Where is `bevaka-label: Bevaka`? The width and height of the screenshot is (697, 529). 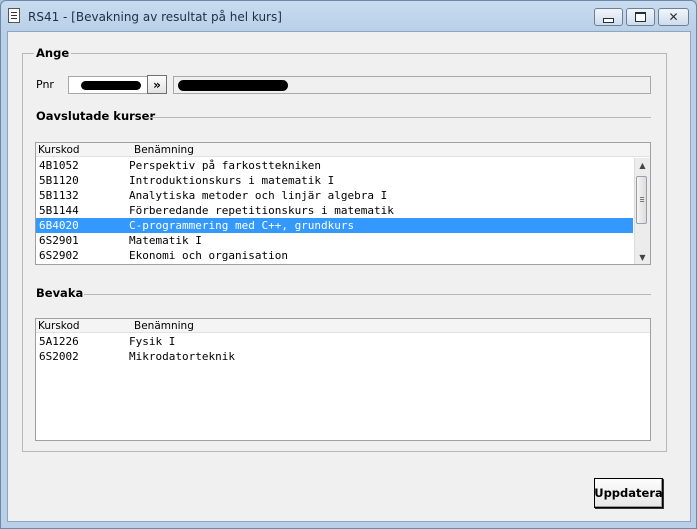
bevaka-label: Bevaka is located at coordinates (60, 293).